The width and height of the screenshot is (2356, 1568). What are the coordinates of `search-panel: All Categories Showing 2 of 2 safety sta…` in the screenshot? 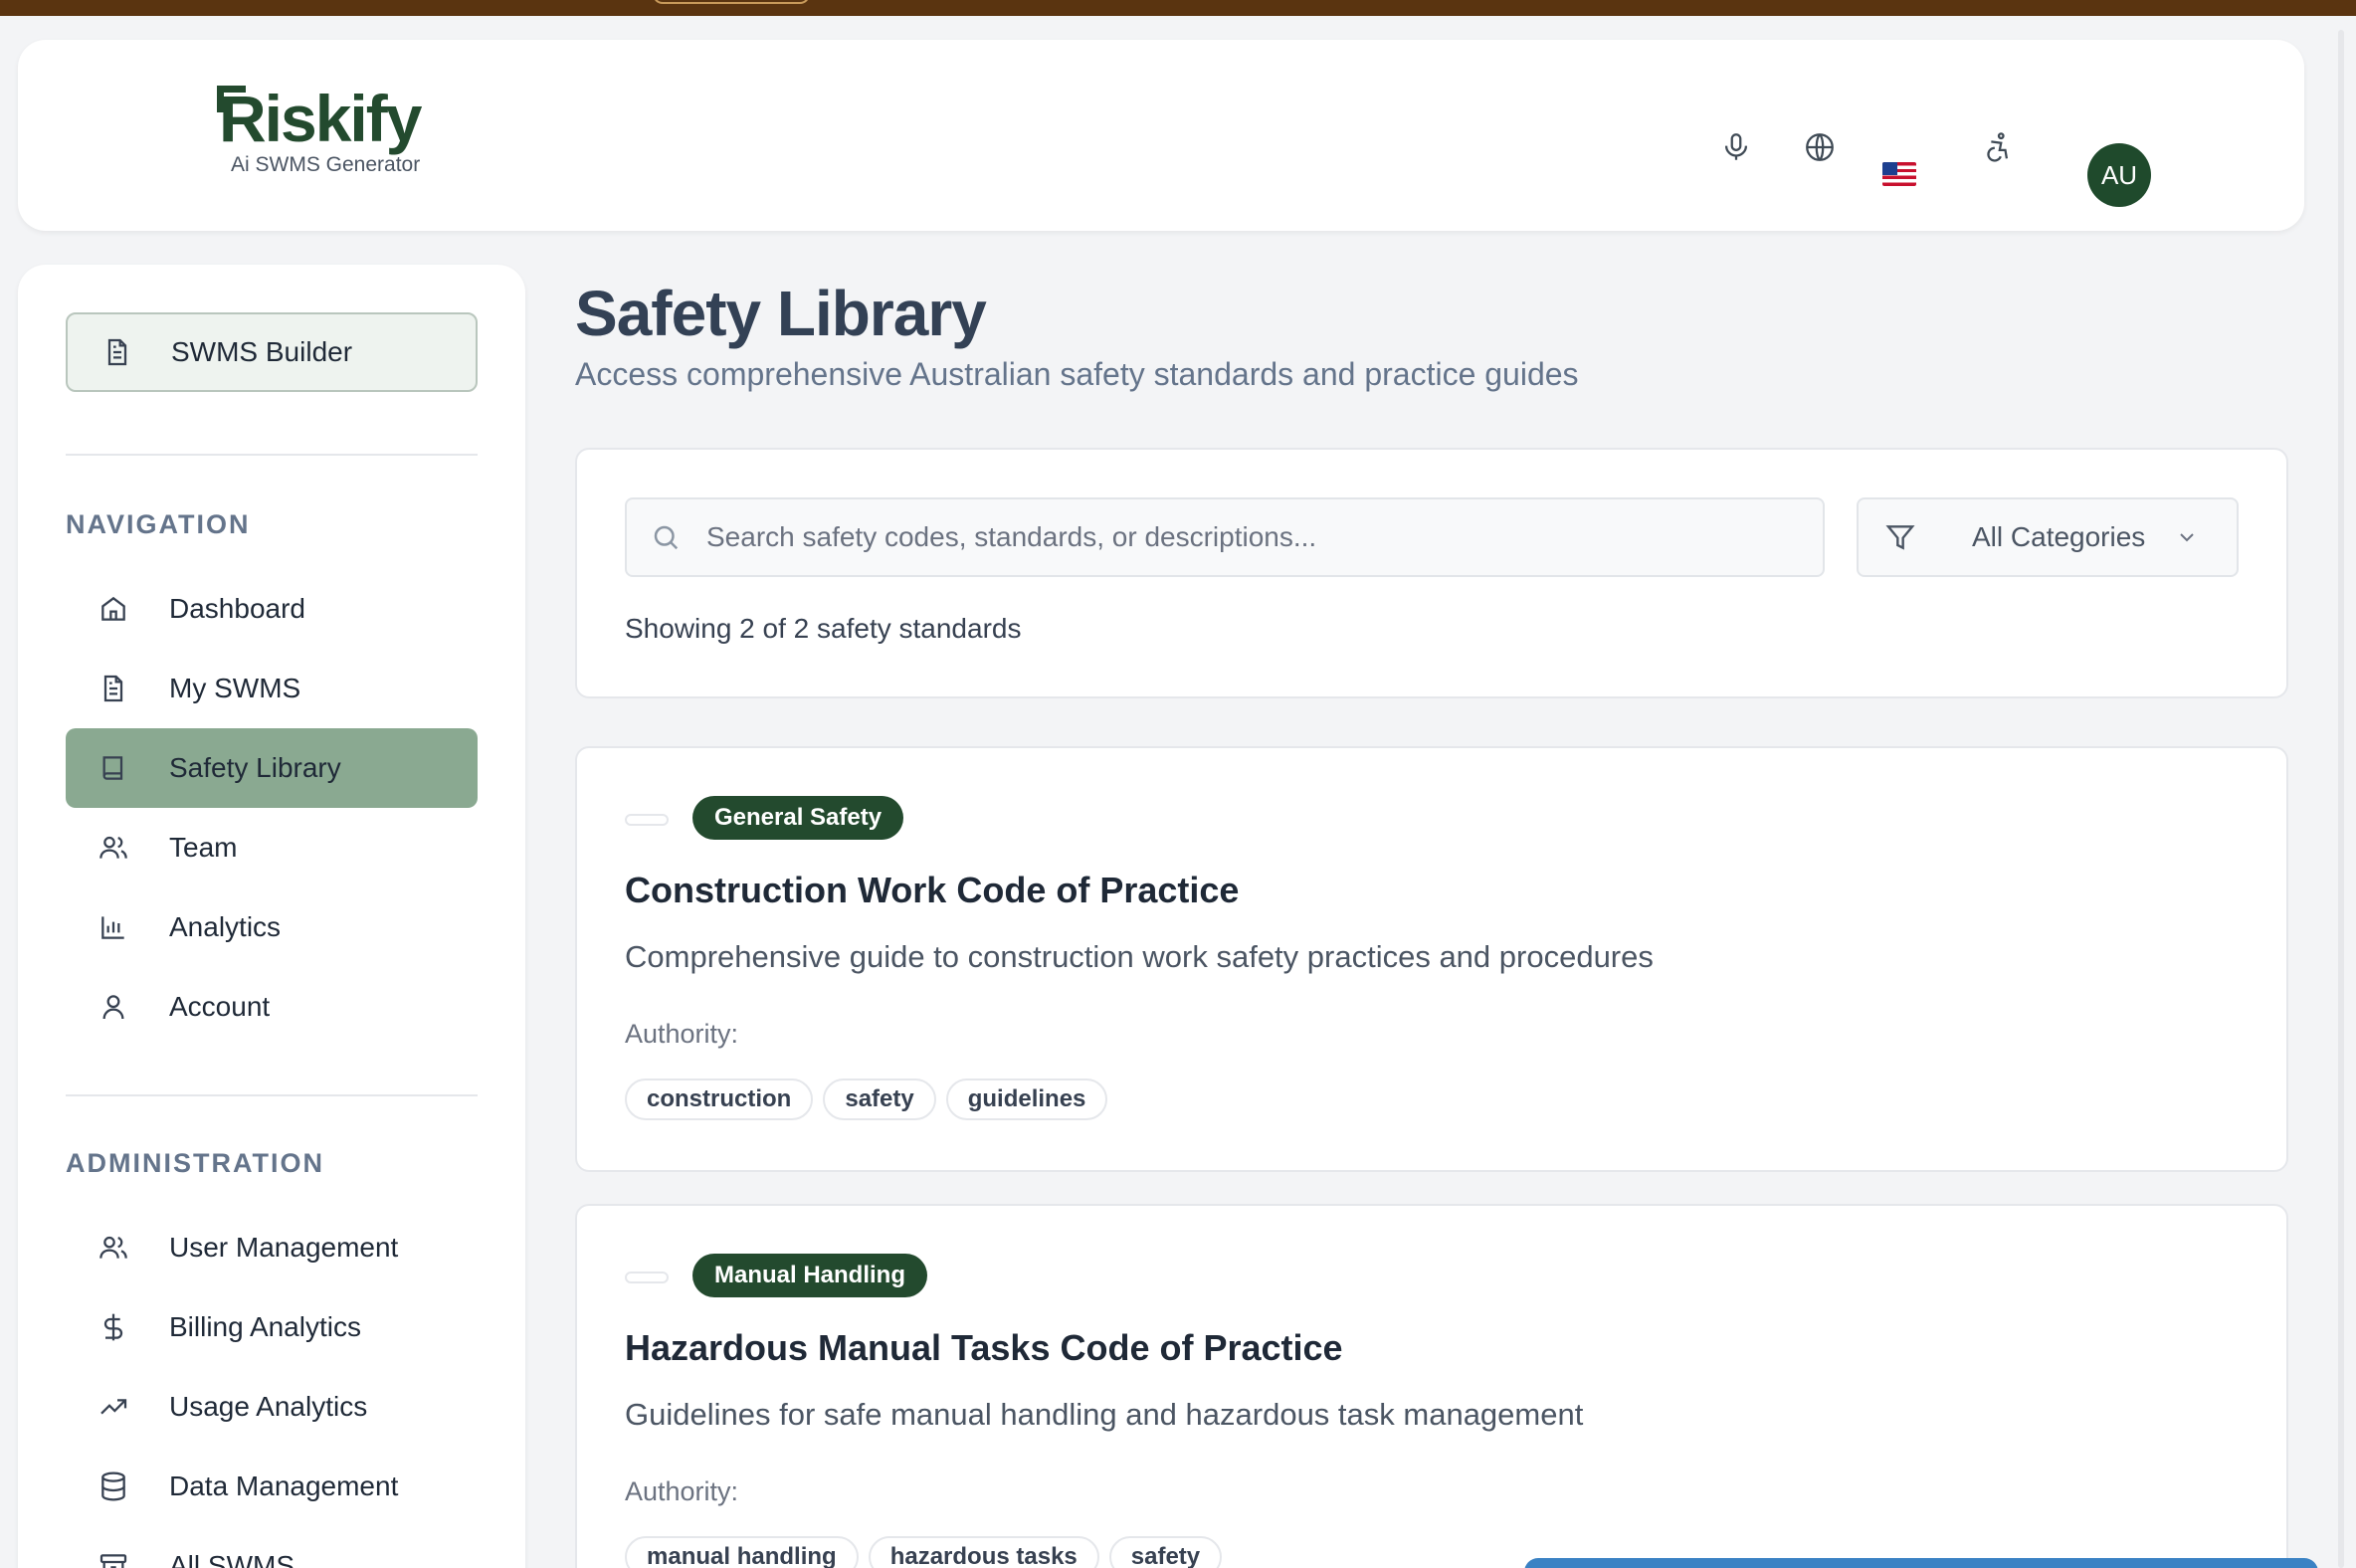 It's located at (1431, 573).